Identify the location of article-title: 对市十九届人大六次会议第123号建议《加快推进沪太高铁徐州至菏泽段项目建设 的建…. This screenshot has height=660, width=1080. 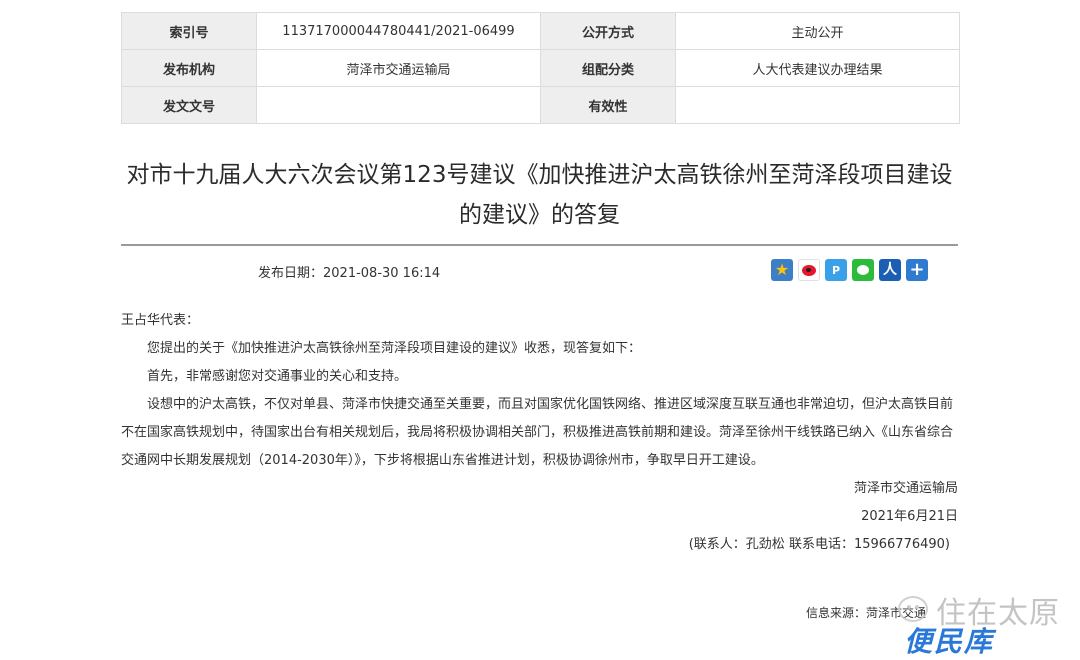
(539, 195).